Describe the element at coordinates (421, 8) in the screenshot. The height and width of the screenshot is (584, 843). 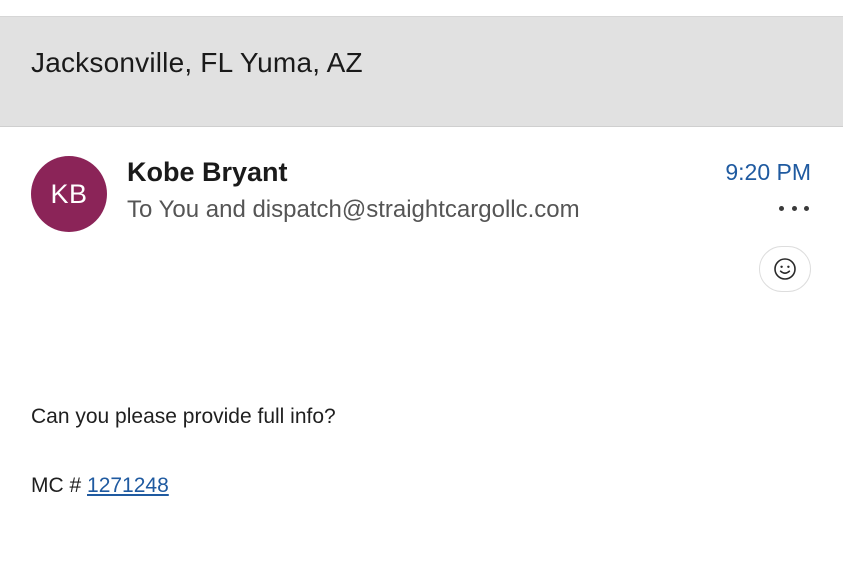
I see `top-strip` at that location.